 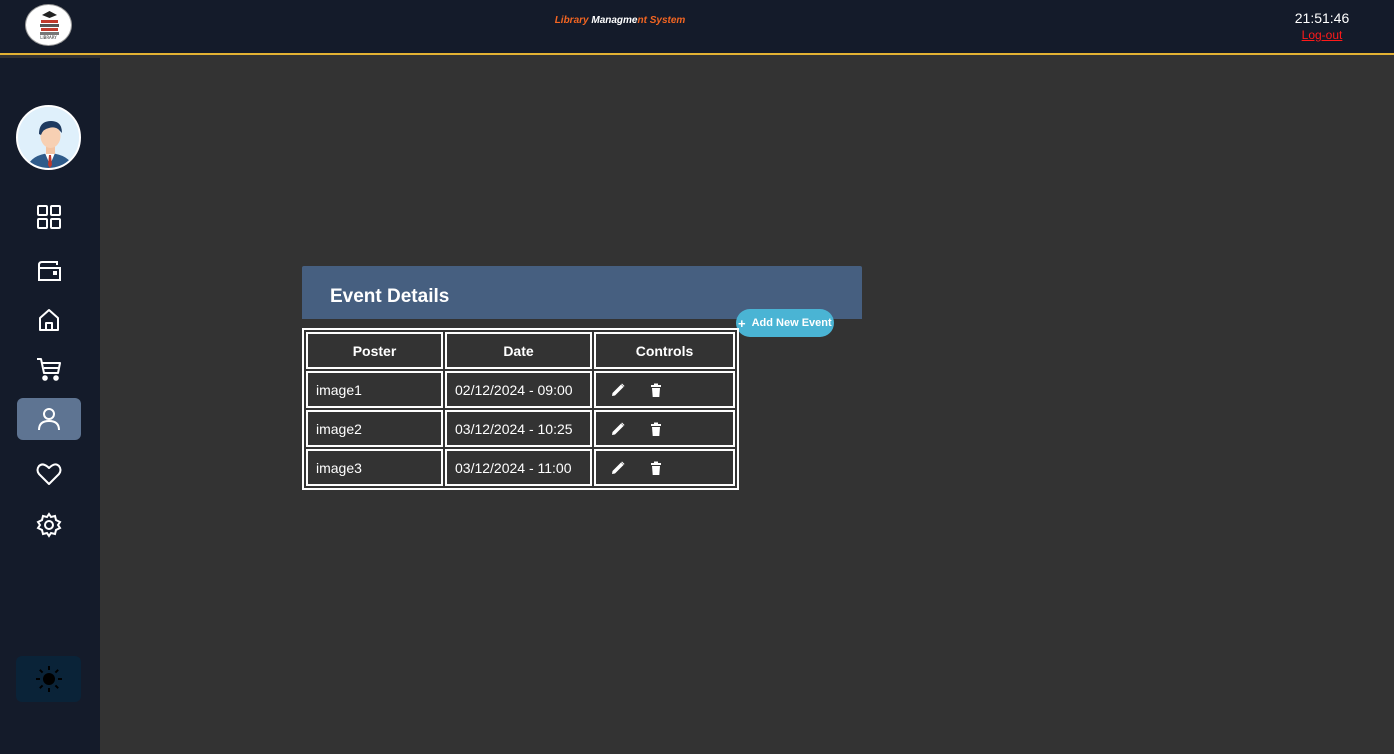 I want to click on nav-home, so click(x=49, y=320).